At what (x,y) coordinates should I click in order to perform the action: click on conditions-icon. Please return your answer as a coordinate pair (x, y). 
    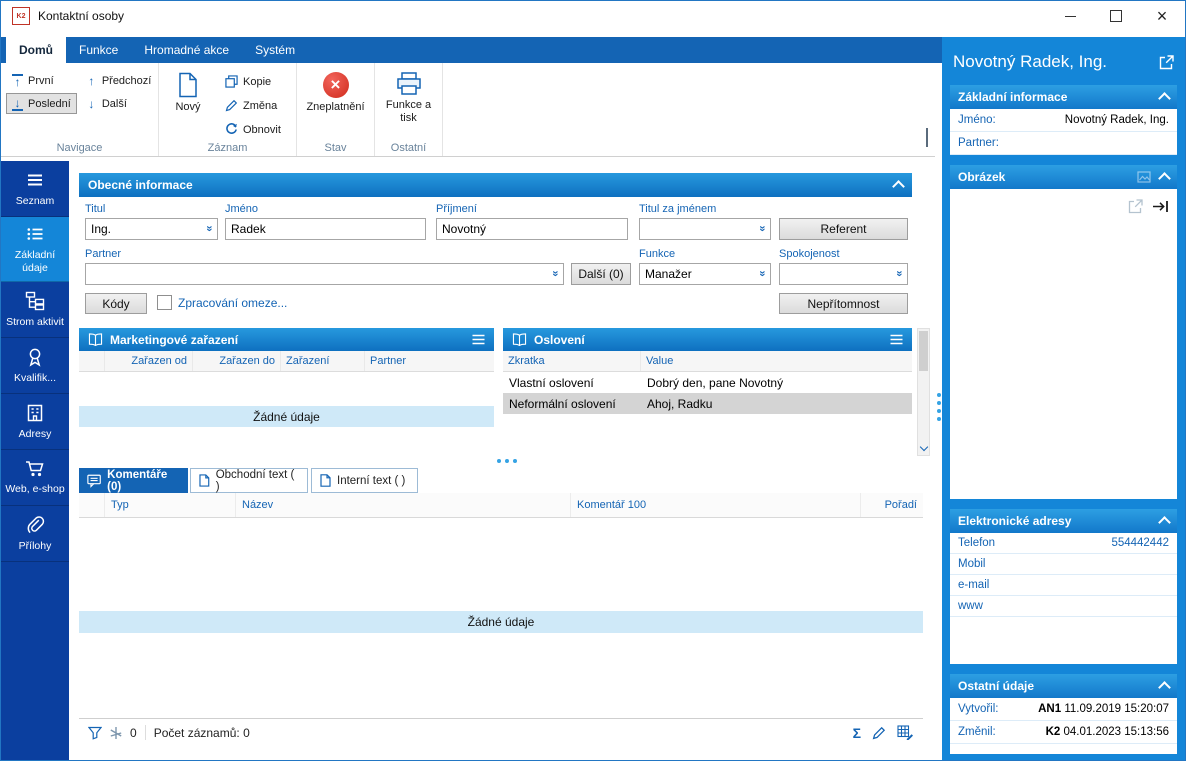
    Looking at the image, I should click on (116, 732).